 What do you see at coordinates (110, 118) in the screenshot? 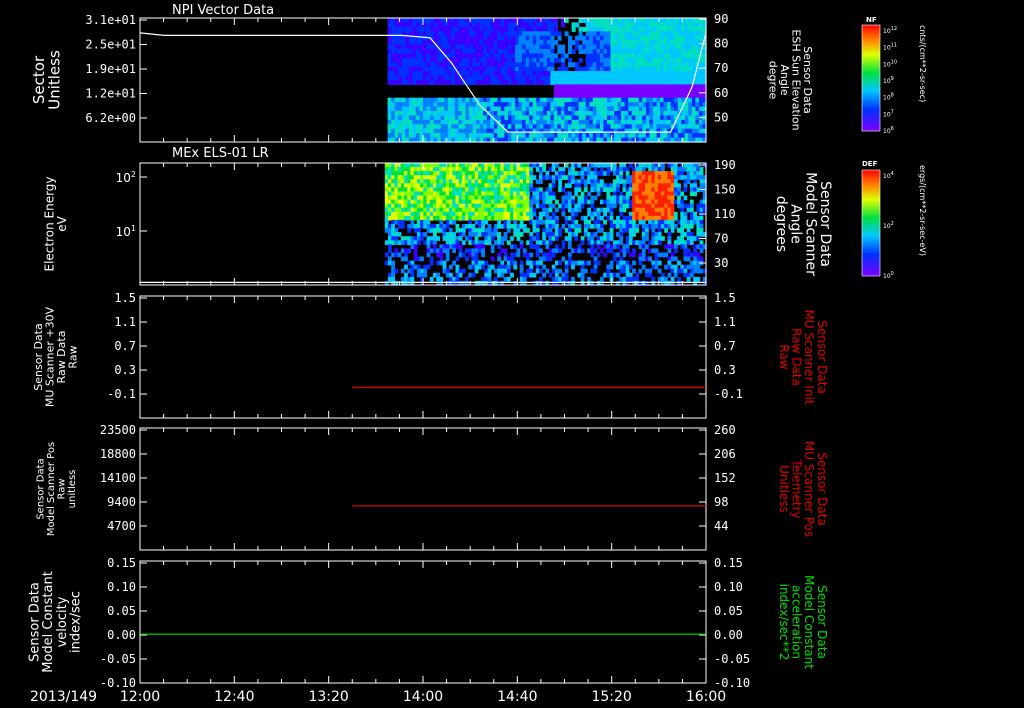
I see `y-tick-label: 6.2e+00` at bounding box center [110, 118].